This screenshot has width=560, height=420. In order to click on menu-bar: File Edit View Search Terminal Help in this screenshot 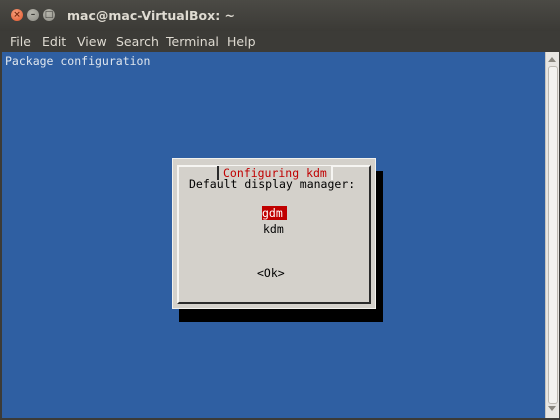, I will do `click(280, 41)`.